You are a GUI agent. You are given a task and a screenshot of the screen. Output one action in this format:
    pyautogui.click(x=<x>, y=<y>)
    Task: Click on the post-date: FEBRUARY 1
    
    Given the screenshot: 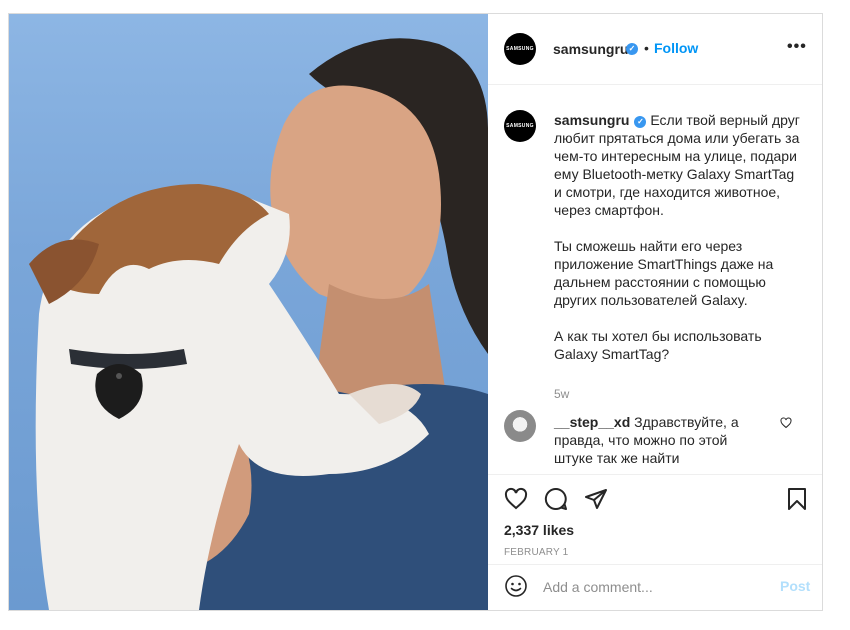 What is the action you would take?
    pyautogui.click(x=536, y=552)
    